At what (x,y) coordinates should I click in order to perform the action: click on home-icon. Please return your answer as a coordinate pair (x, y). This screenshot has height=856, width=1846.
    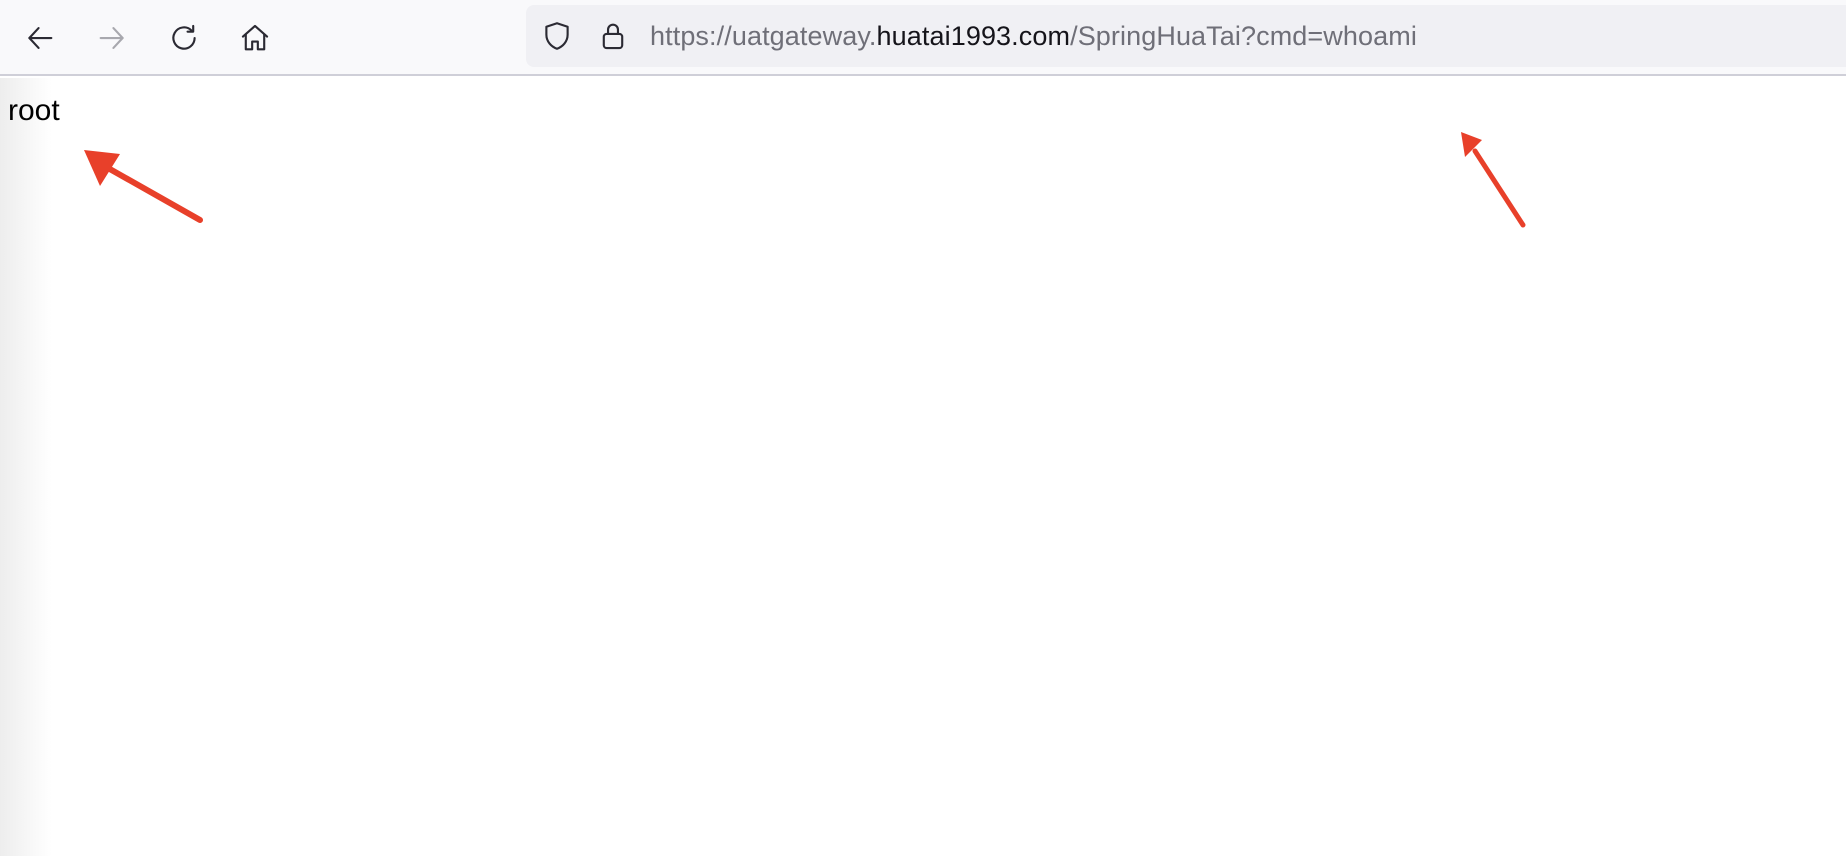
    Looking at the image, I should click on (255, 37).